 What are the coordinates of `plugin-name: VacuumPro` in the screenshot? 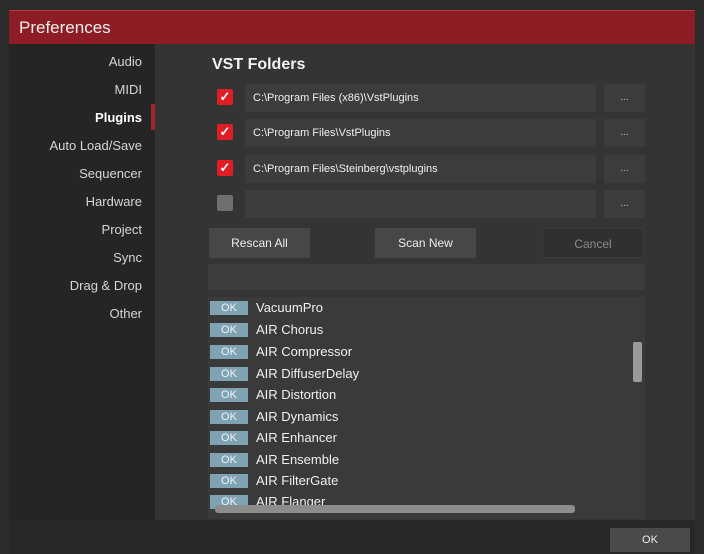 It's located at (289, 307).